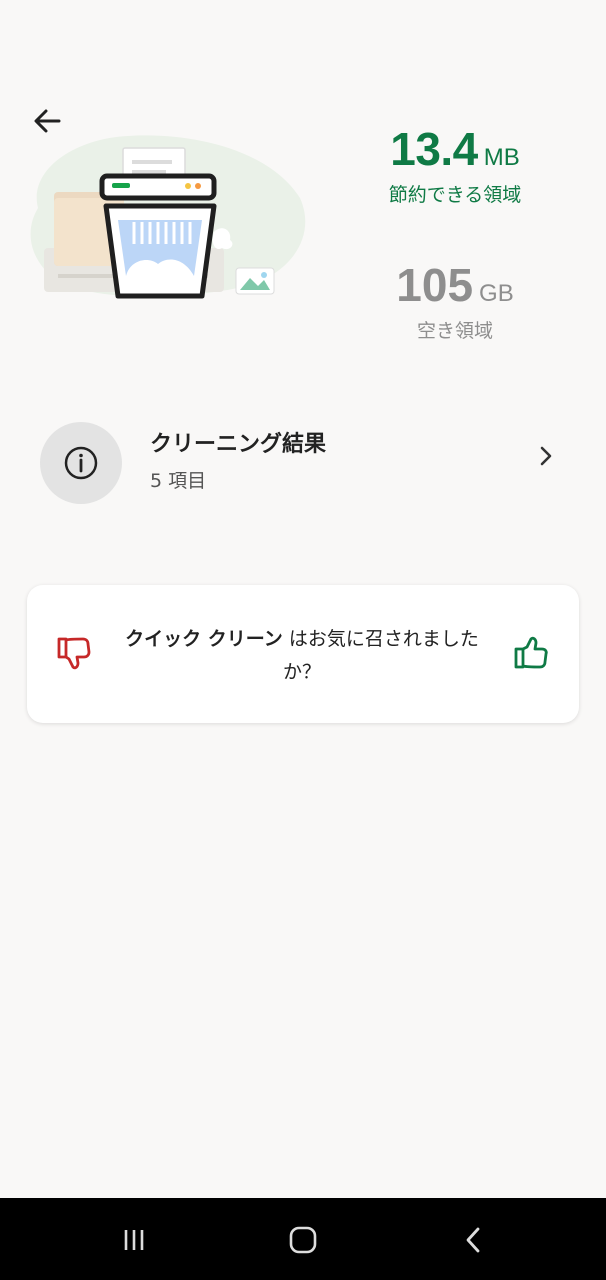 Image resolution: width=606 pixels, height=1280 pixels. Describe the element at coordinates (454, 331) in the screenshot. I see `free-space-caption: 空き領域` at that location.